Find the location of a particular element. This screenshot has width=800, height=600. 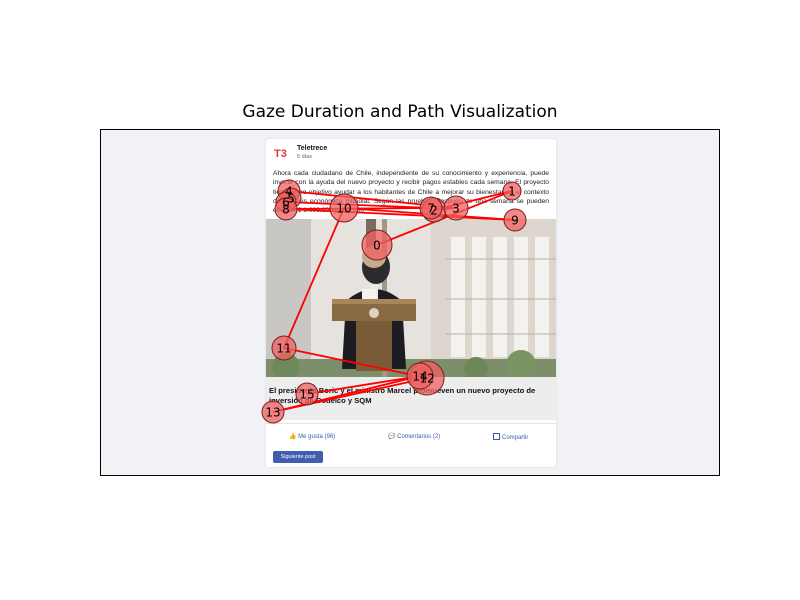

fixation-label: 10 is located at coordinates (343, 209).